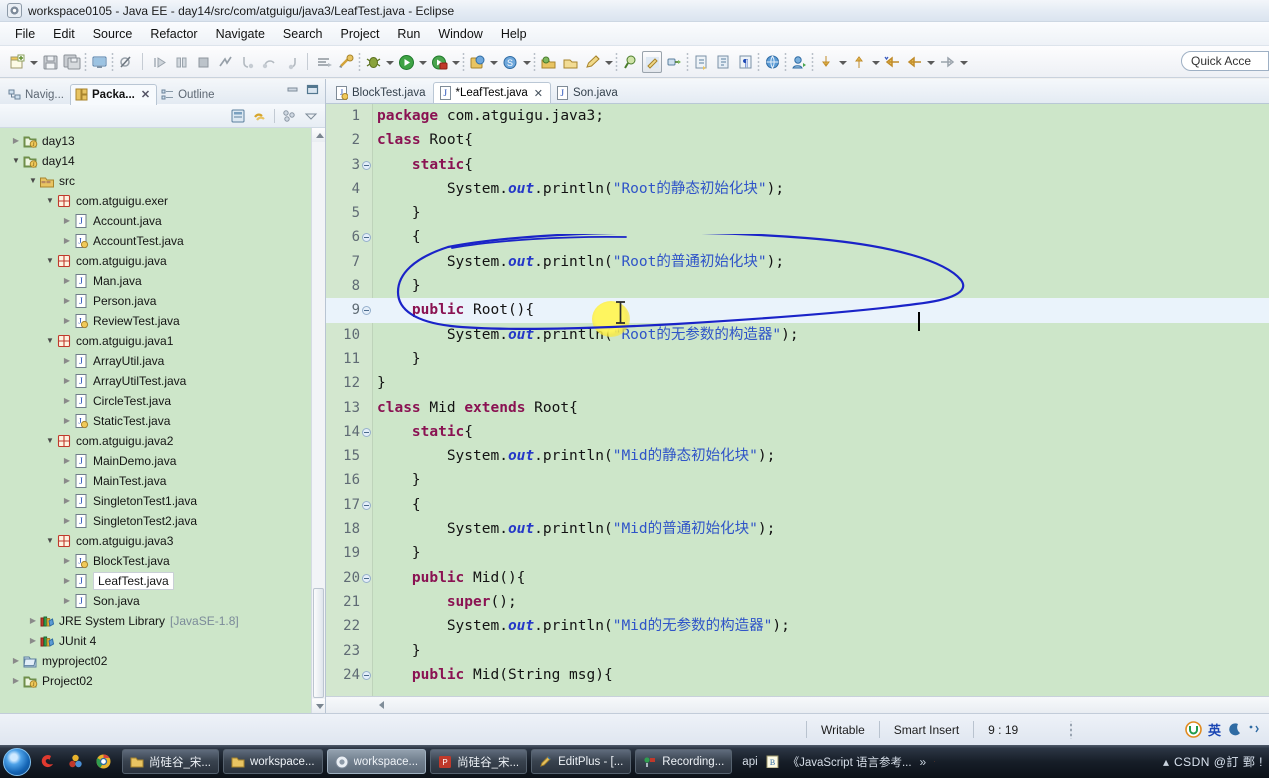 The height and width of the screenshot is (778, 1269). I want to click on menu-refactor: Refactor, so click(173, 34).